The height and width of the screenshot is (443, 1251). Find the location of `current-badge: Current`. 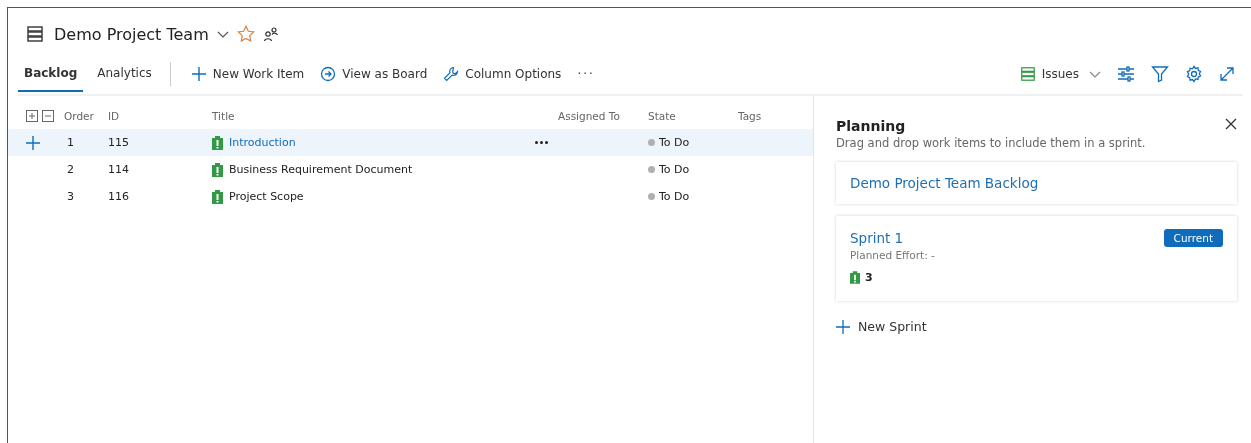

current-badge: Current is located at coordinates (1193, 238).